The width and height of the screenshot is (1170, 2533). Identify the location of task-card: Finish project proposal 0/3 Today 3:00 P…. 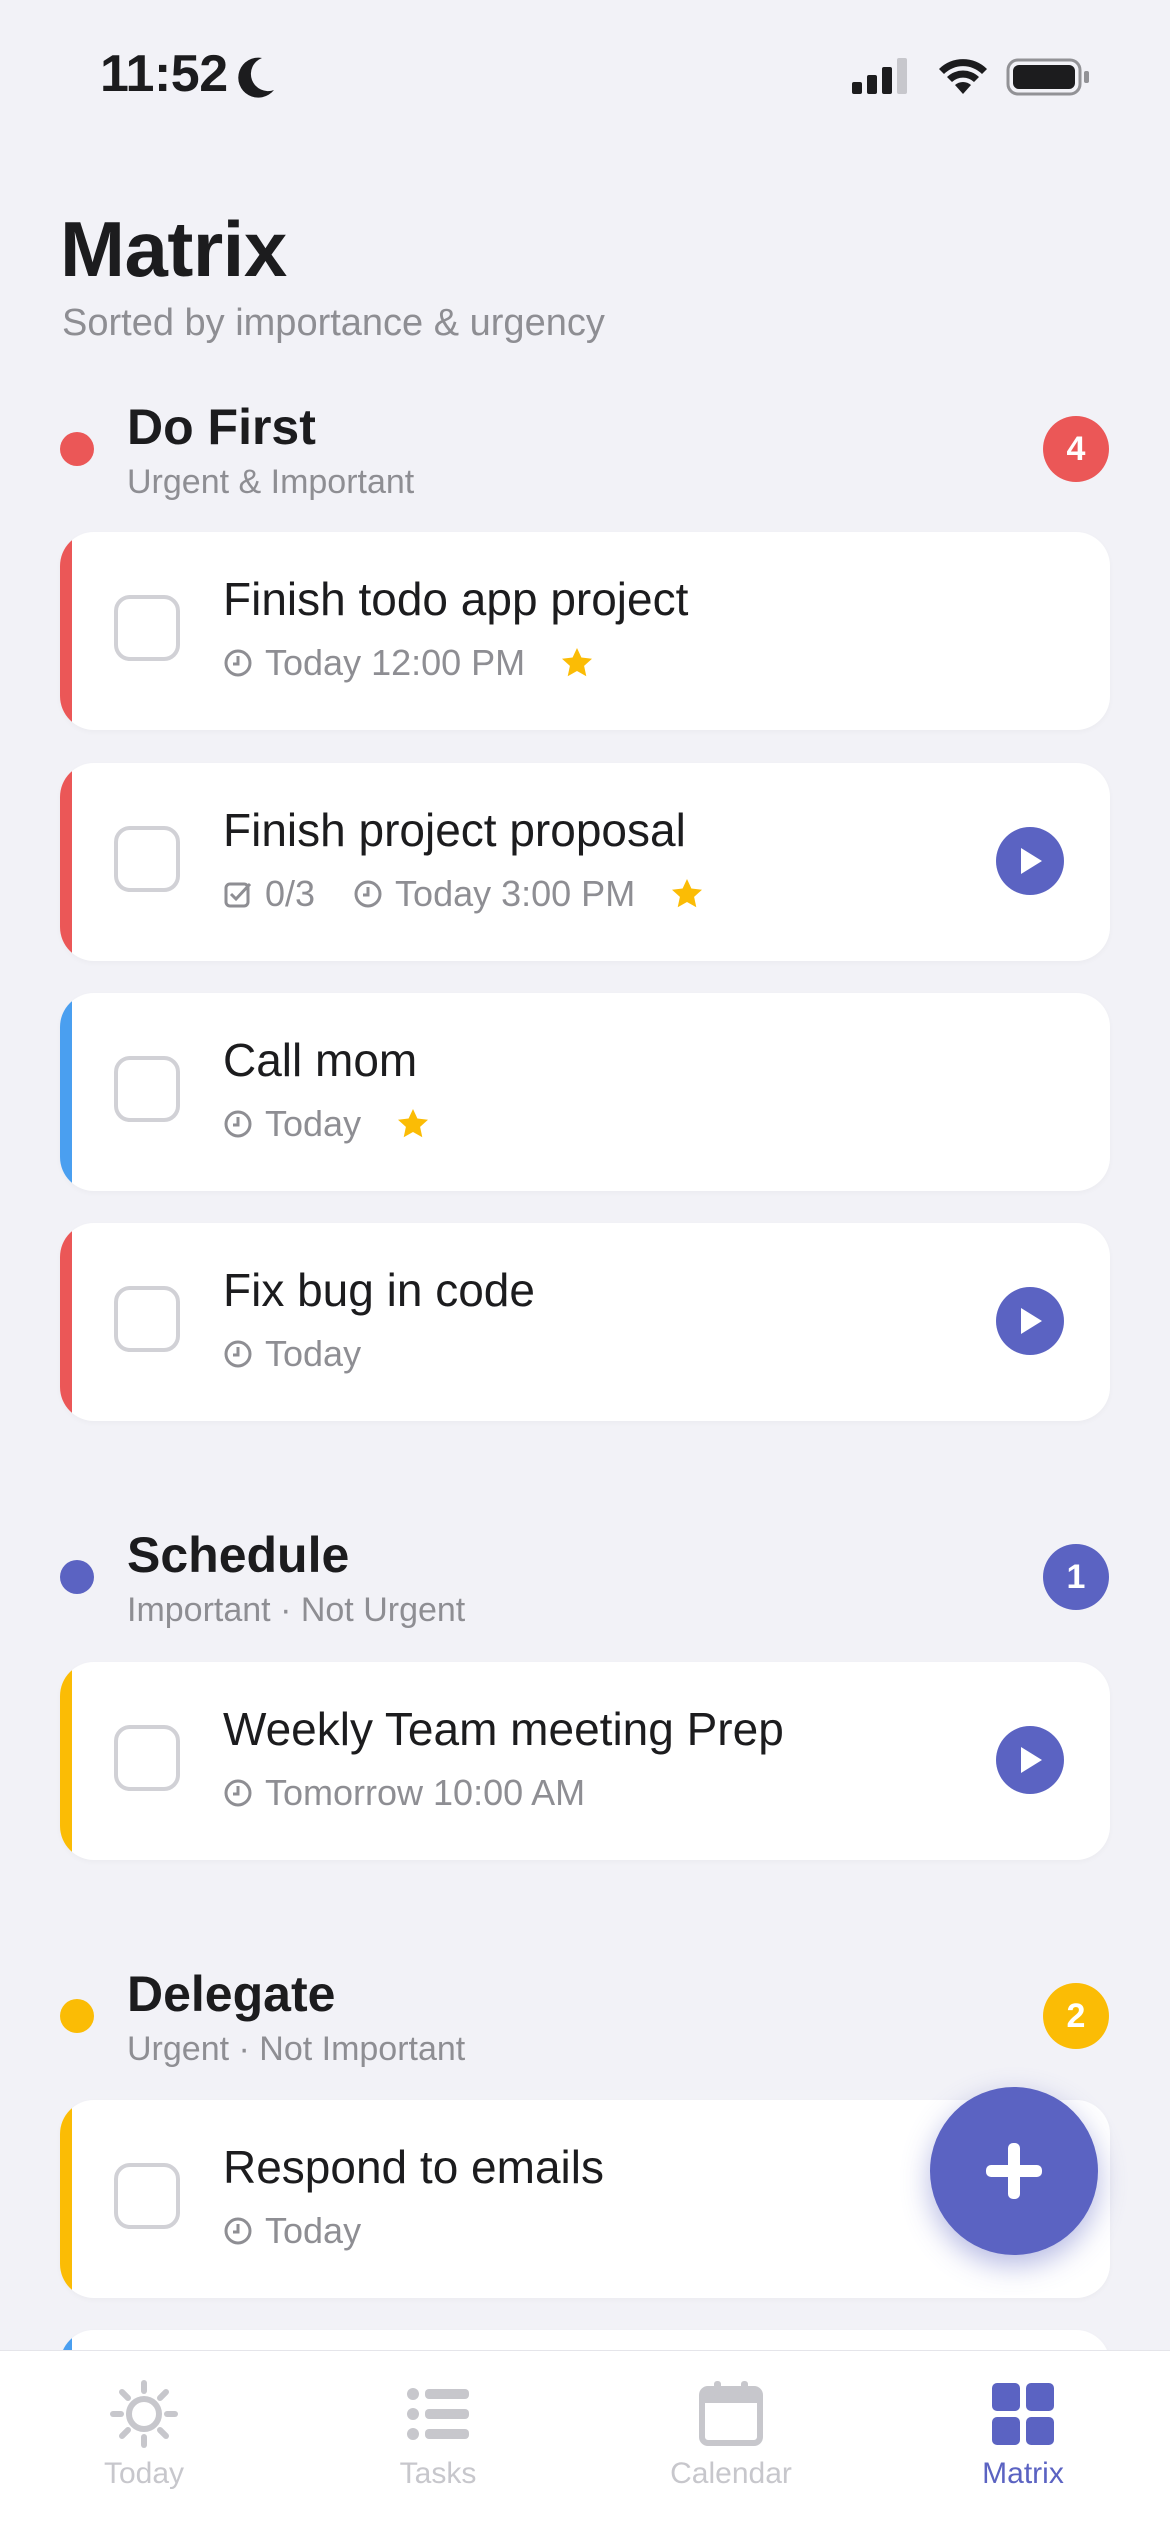
(585, 862).